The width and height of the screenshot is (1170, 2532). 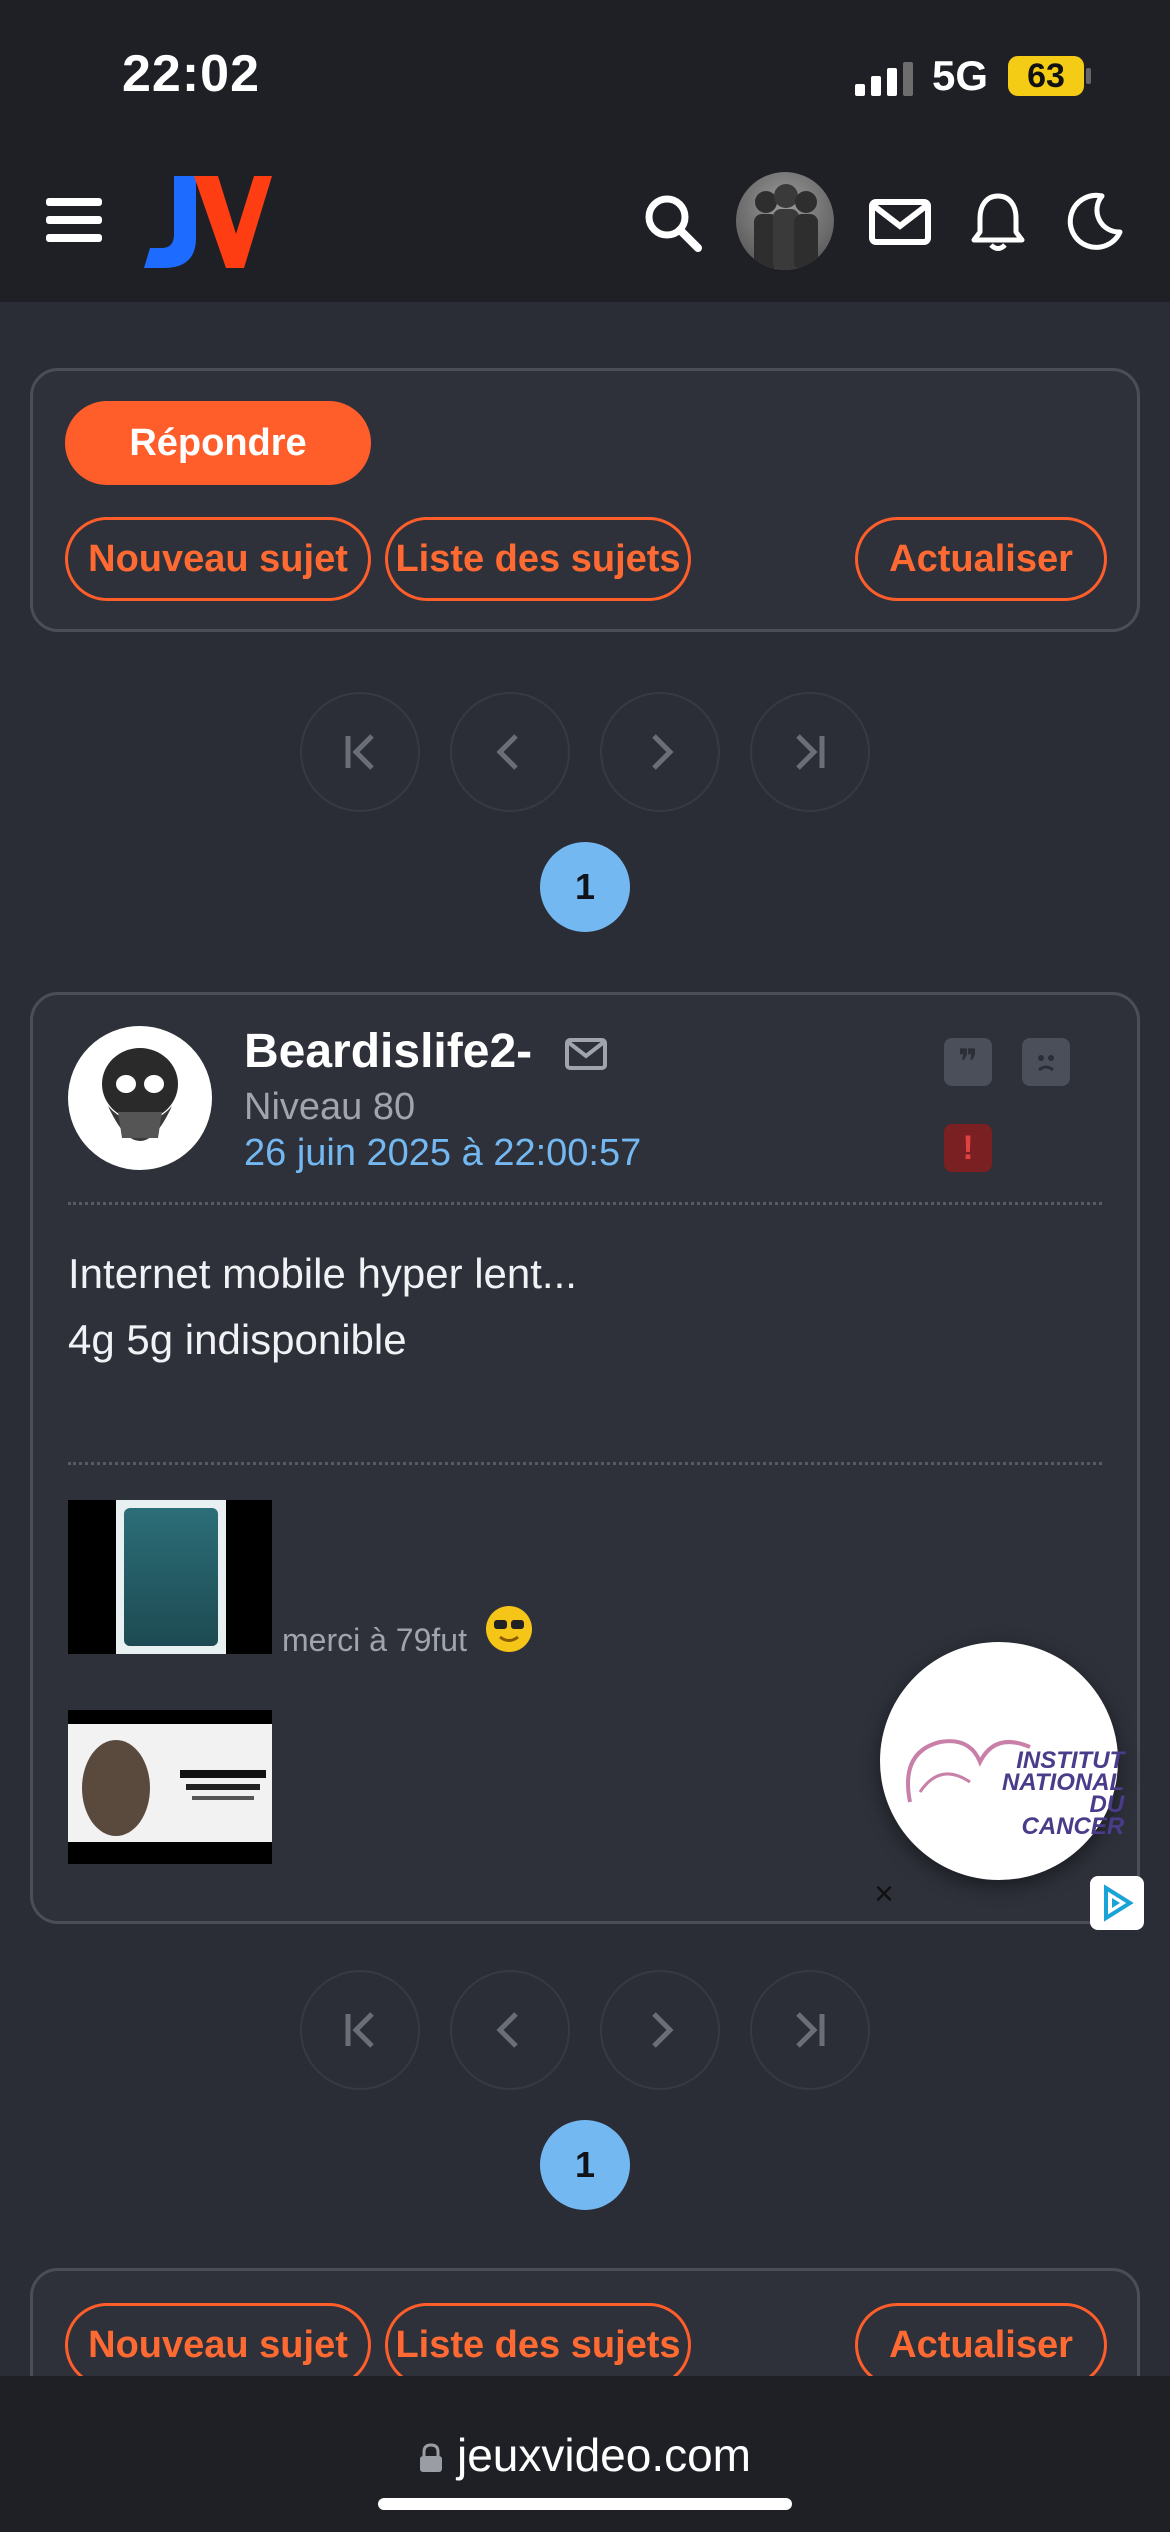 I want to click on home-indicator, so click(x=585, y=2504).